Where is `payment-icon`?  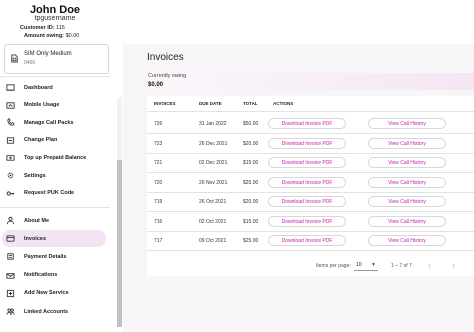 payment-icon is located at coordinates (10, 256).